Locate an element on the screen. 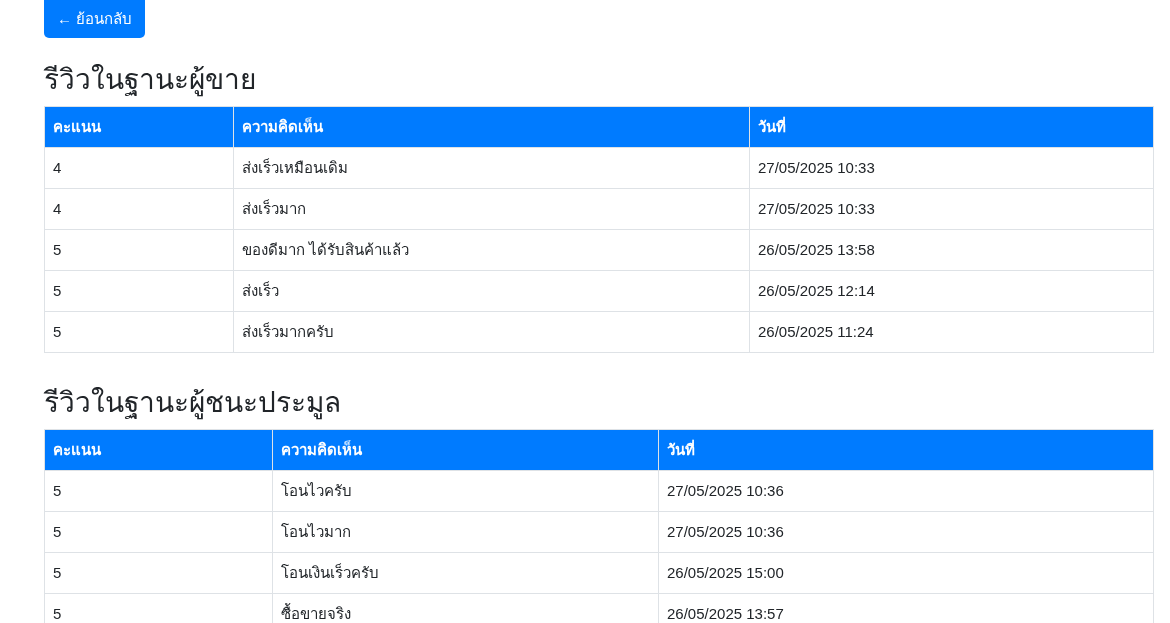  table-cell: โอนเงินเร็วครับ is located at coordinates (465, 573).